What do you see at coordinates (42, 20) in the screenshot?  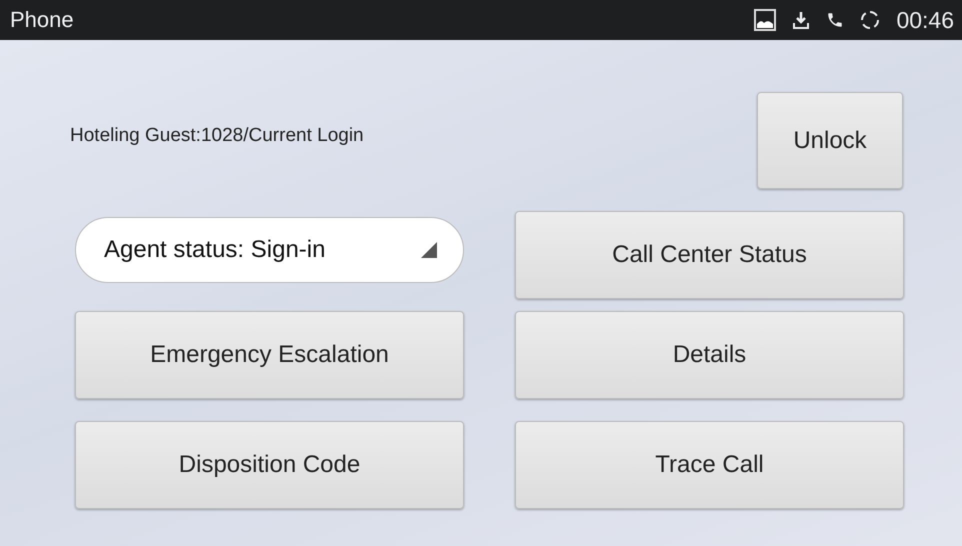 I see `app-title: Phone` at bounding box center [42, 20].